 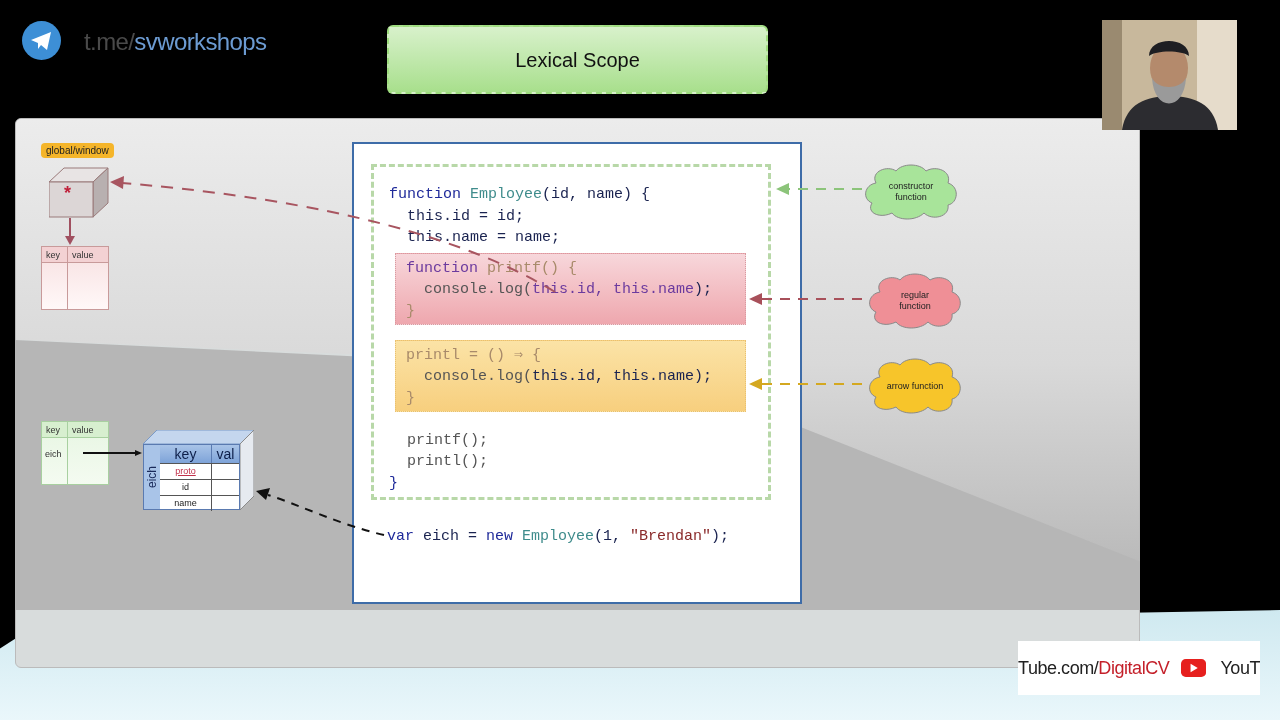 What do you see at coordinates (79, 192) in the screenshot?
I see `cube-icon` at bounding box center [79, 192].